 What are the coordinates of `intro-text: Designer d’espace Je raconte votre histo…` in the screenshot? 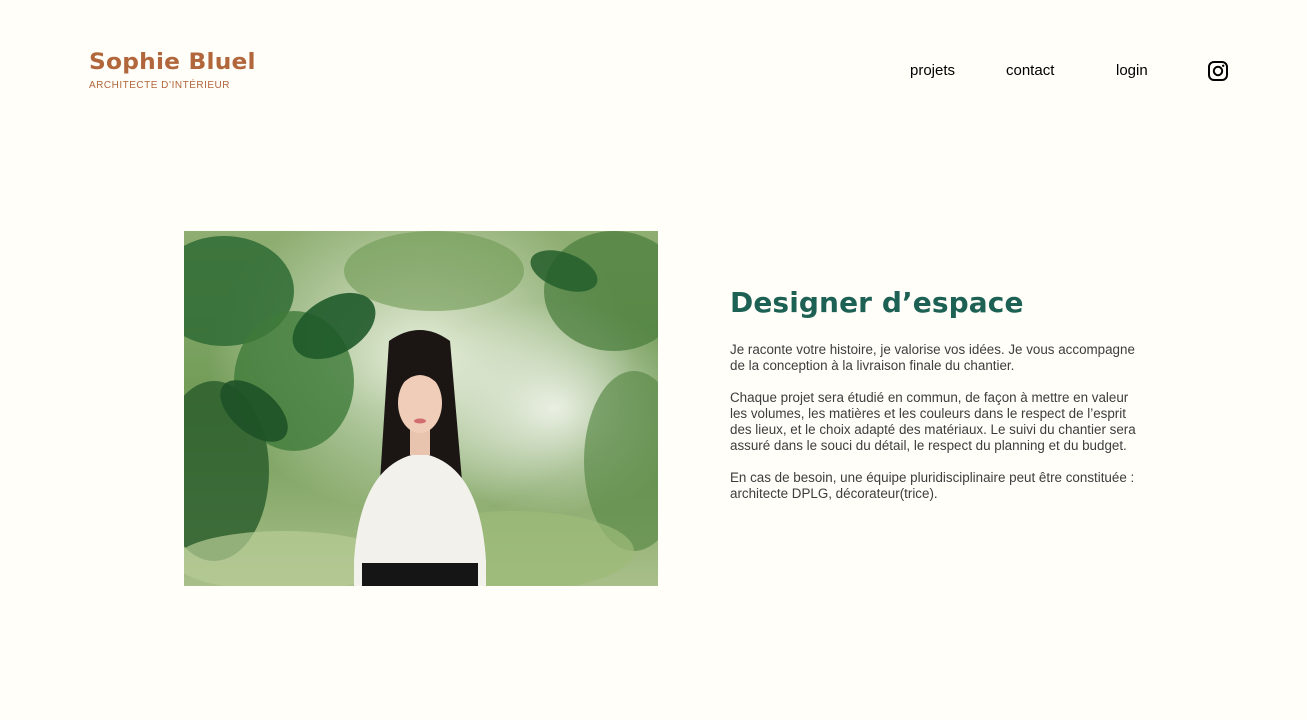 It's located at (935, 393).